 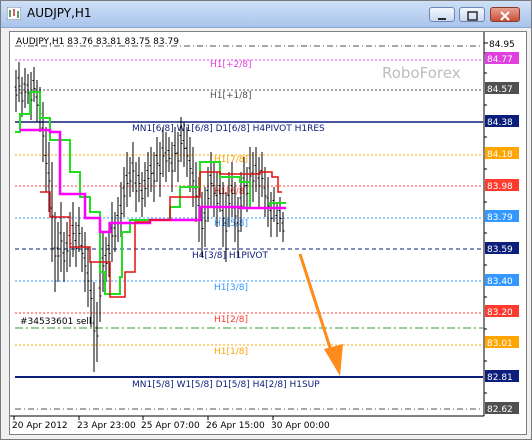 I want to click on price-tag-label: 83.40, so click(x=500, y=282).